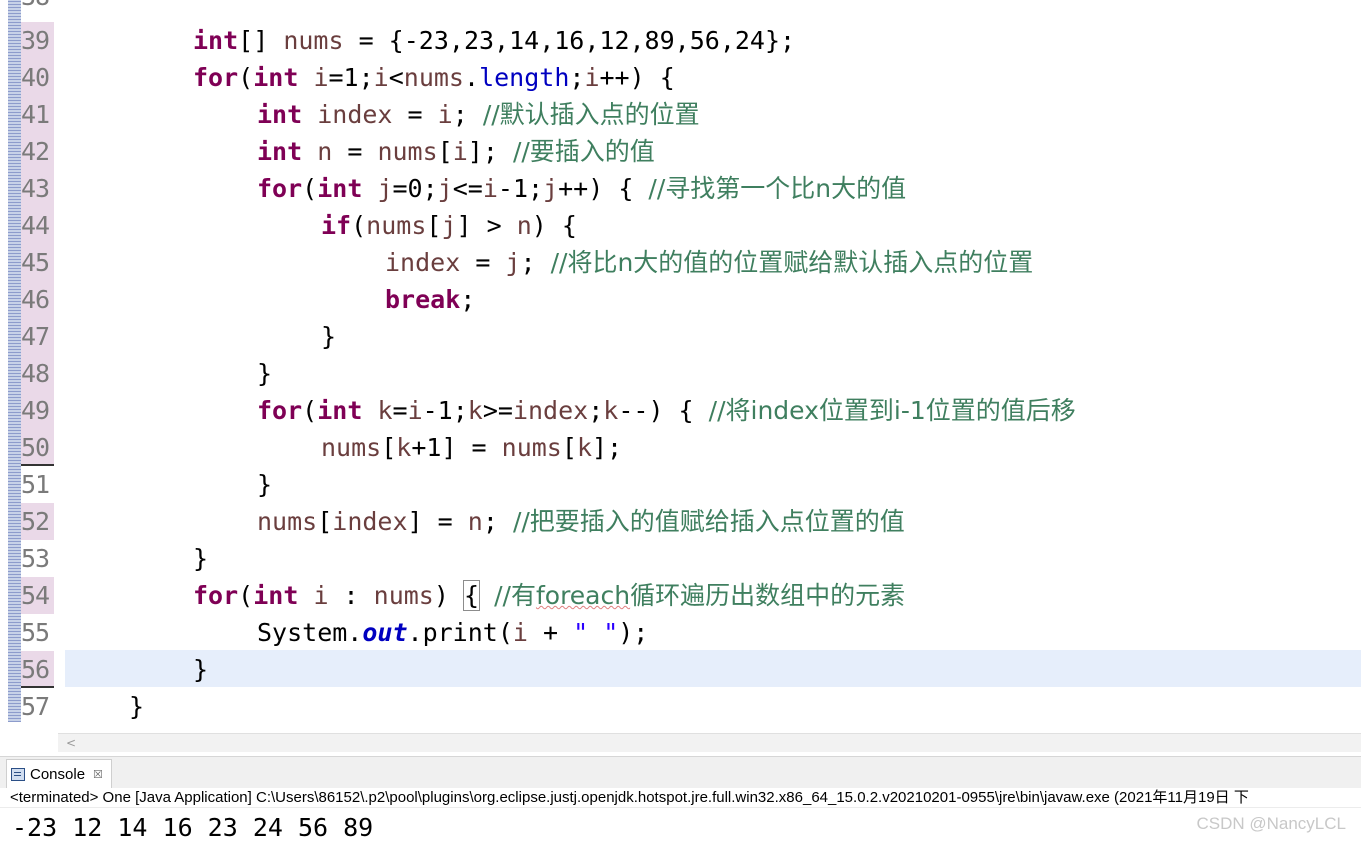 The width and height of the screenshot is (1361, 845). Describe the element at coordinates (453, 632) in the screenshot. I see `code-line-55: System.out.print(i + " ");` at that location.